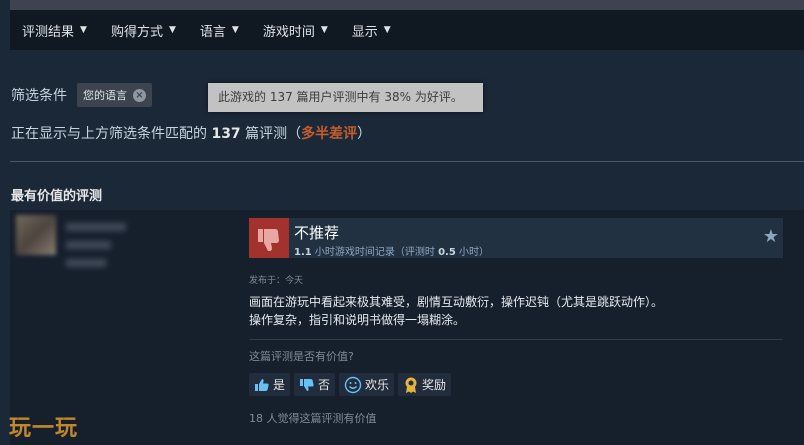 The width and height of the screenshot is (804, 445). Describe the element at coordinates (324, 385) in the screenshot. I see `vote-no-label: 否` at that location.